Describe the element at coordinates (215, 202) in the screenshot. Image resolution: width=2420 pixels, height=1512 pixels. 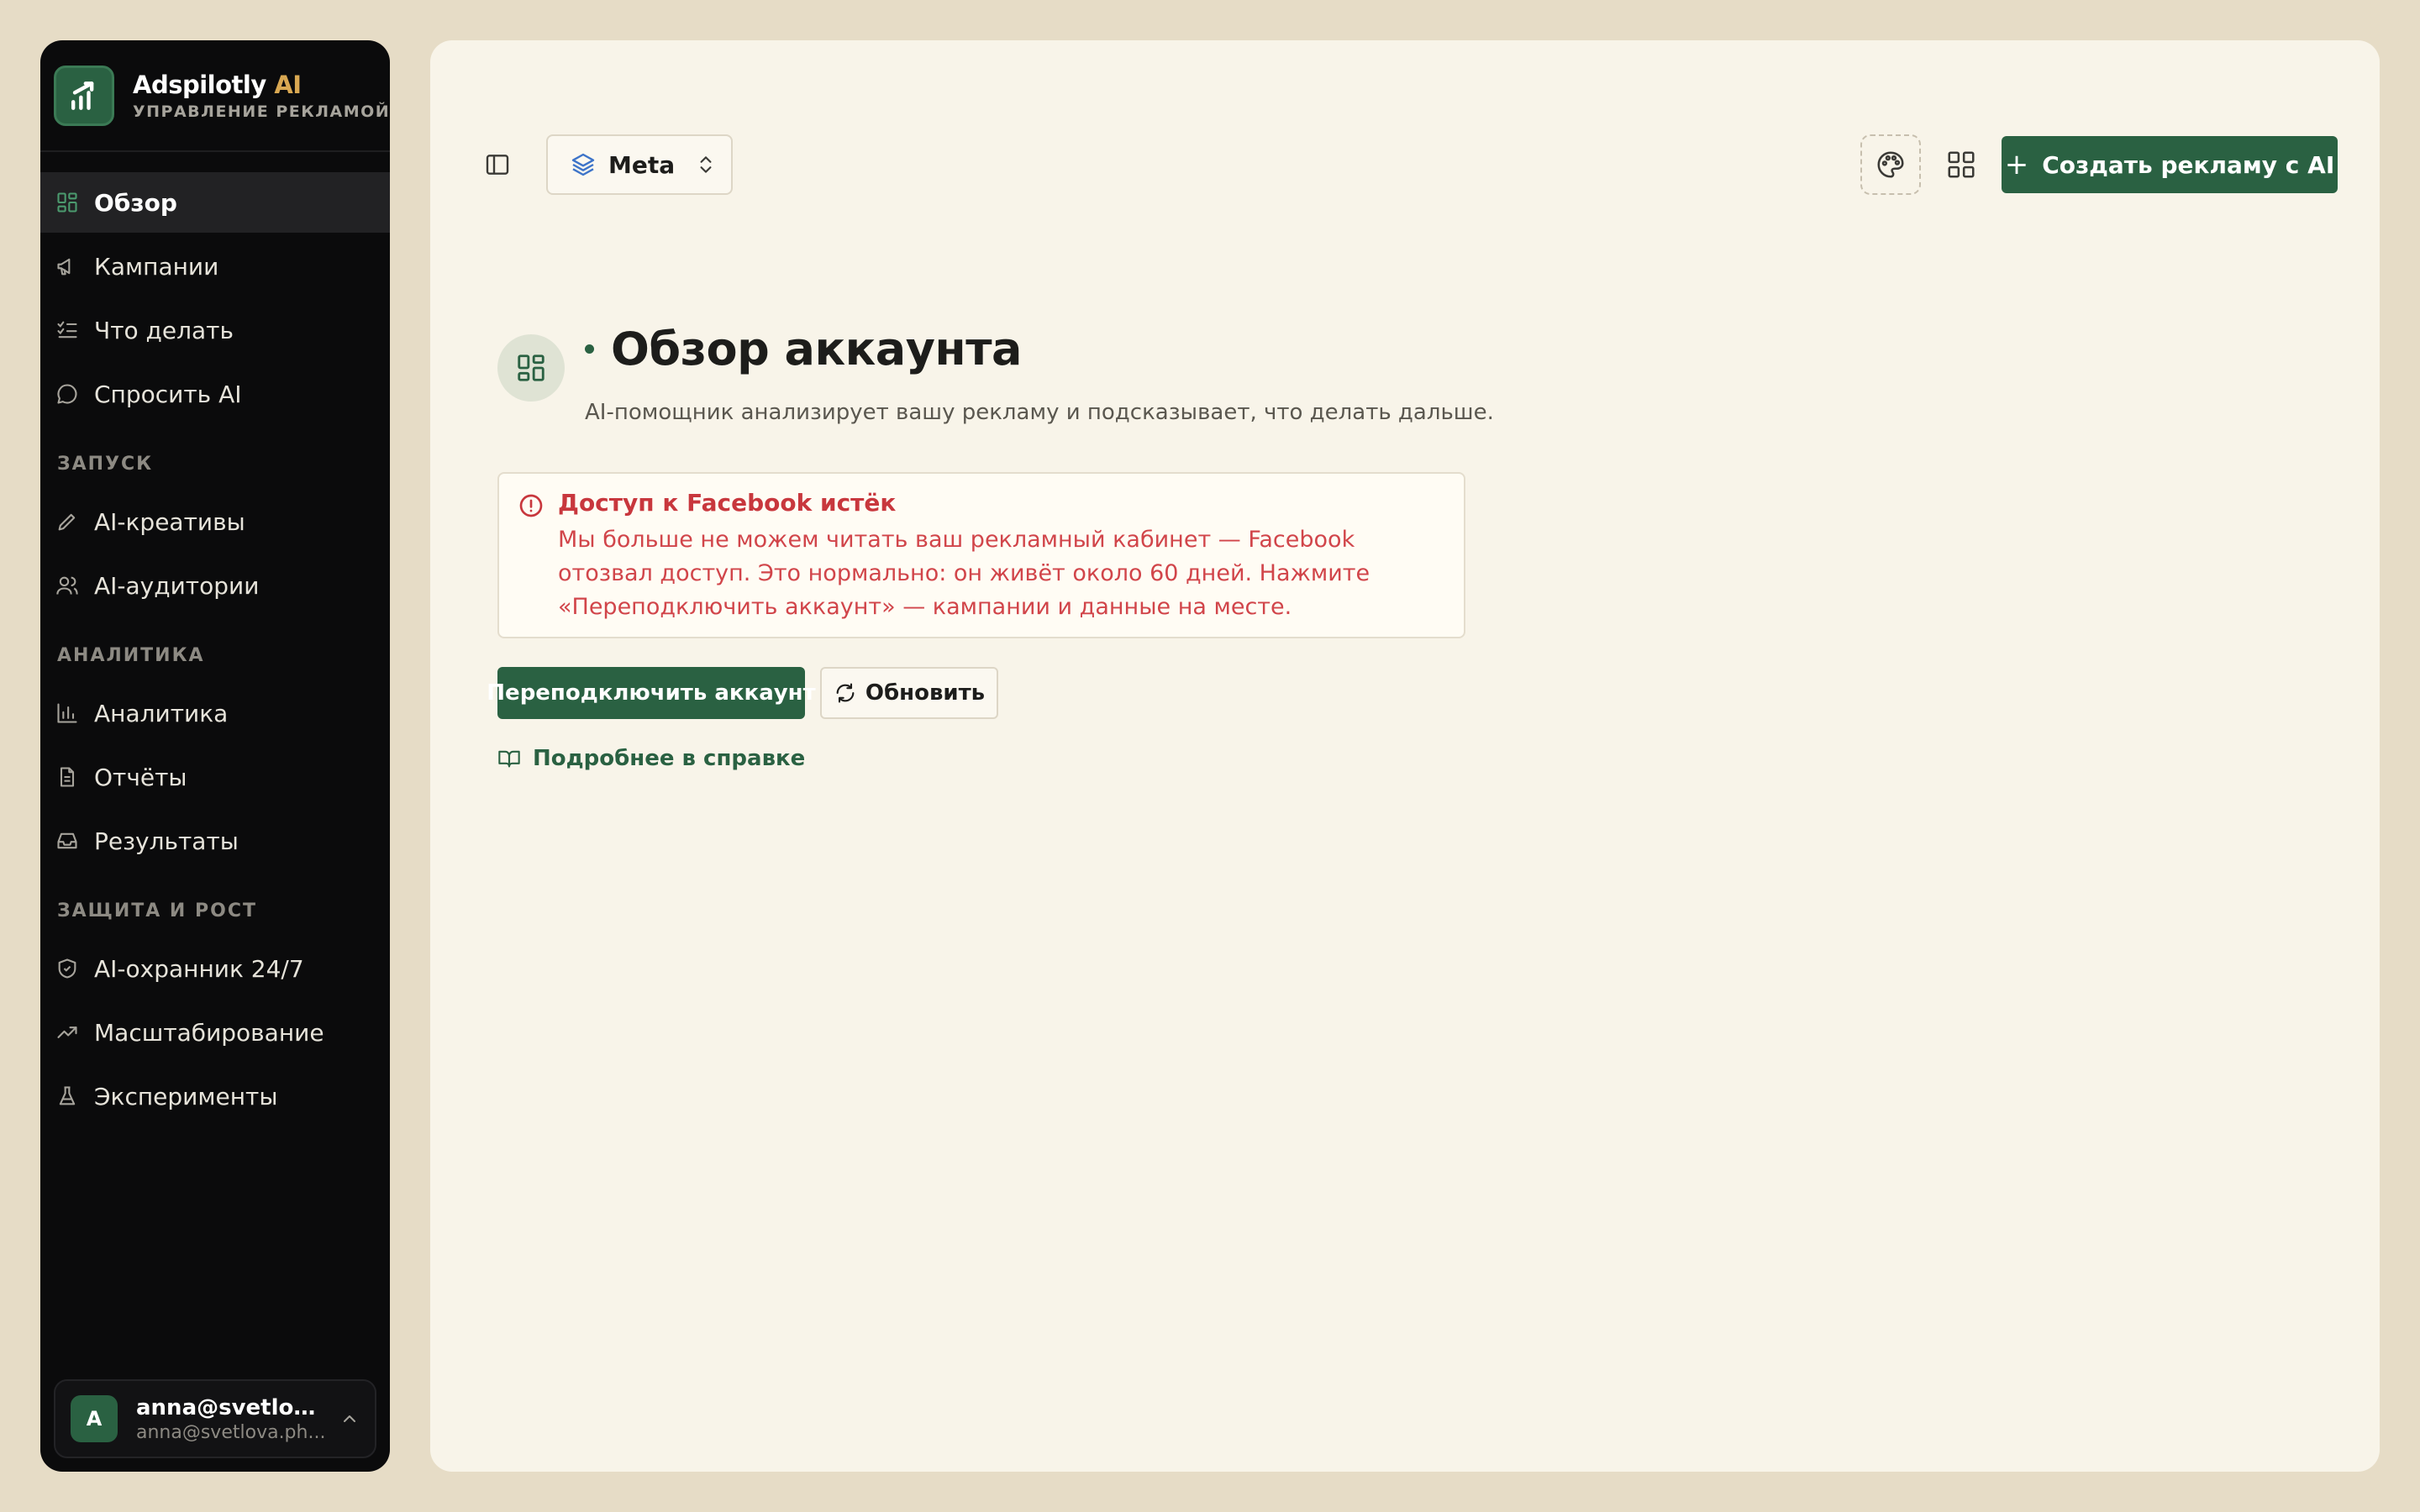
I see `sidebar-item-overview: Обзор` at that location.